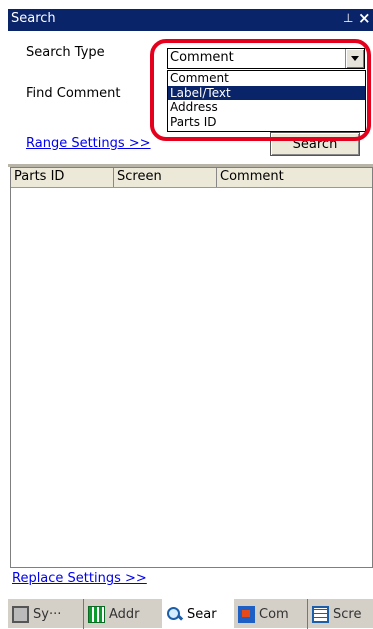 The height and width of the screenshot is (629, 373). What do you see at coordinates (274, 614) in the screenshot?
I see `tab-comment-label: Com` at bounding box center [274, 614].